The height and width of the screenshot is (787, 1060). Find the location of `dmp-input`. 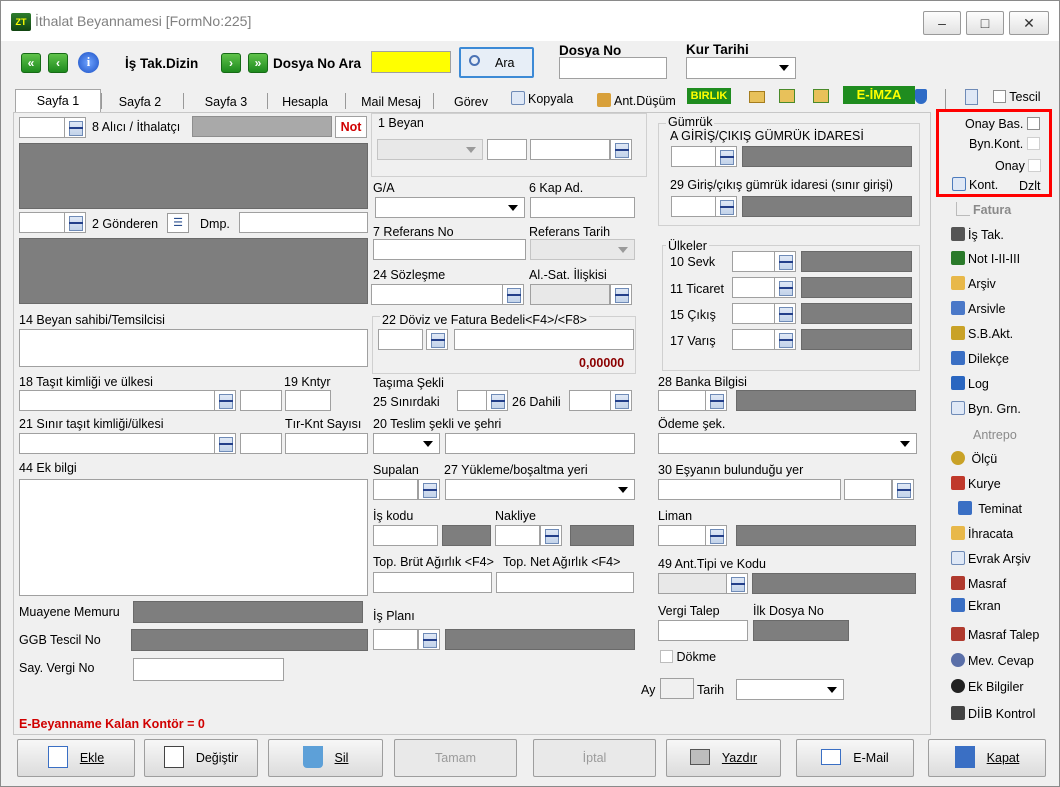

dmp-input is located at coordinates (303, 222).